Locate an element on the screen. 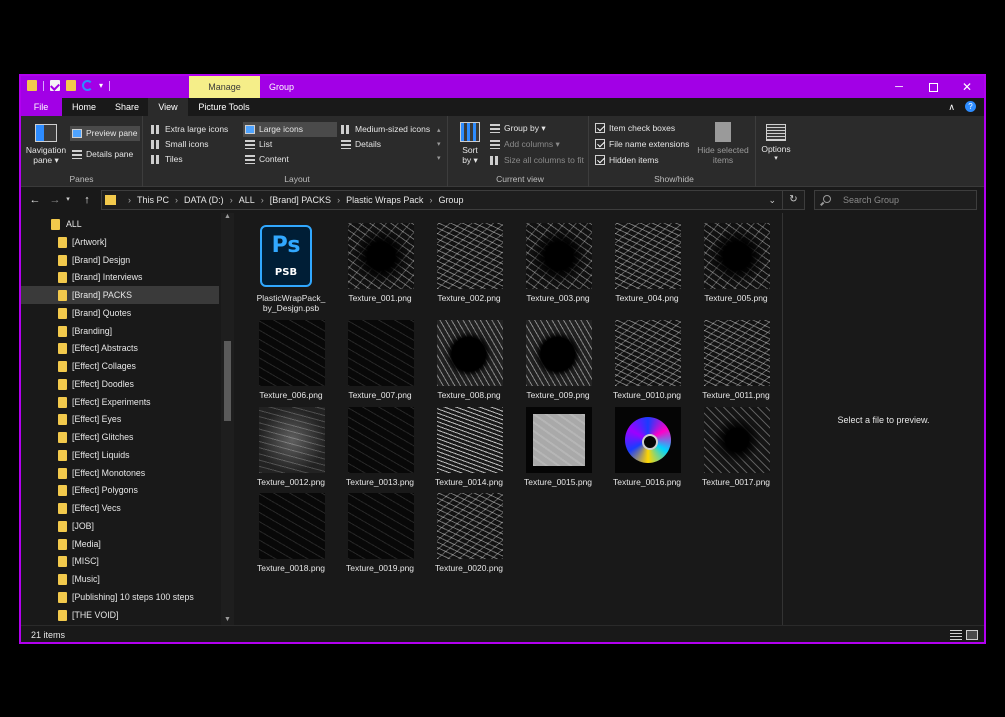  maximize-button is located at coordinates (933, 87).